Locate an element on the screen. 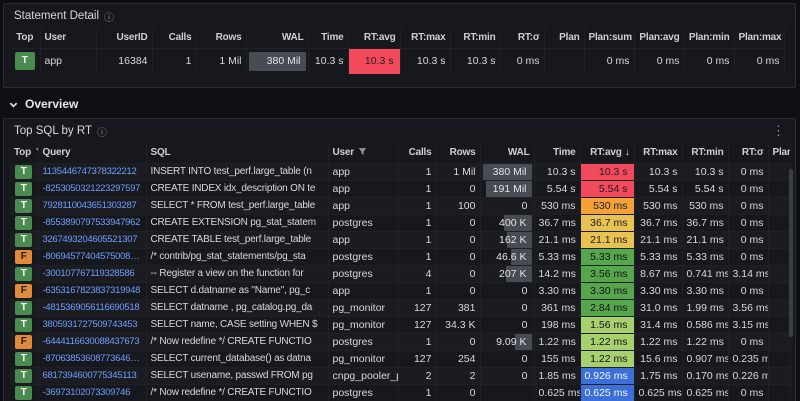 The width and height of the screenshot is (800, 401). query-link: -36973102073309746 is located at coordinates (92, 392).